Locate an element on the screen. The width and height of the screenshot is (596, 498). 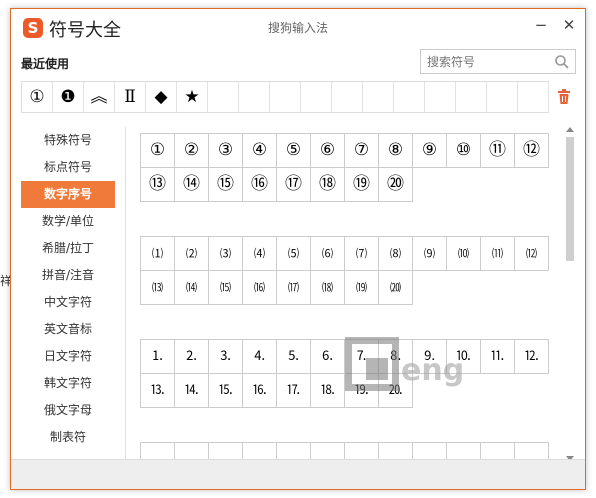
symbol-cell: ⑷ is located at coordinates (260, 254).